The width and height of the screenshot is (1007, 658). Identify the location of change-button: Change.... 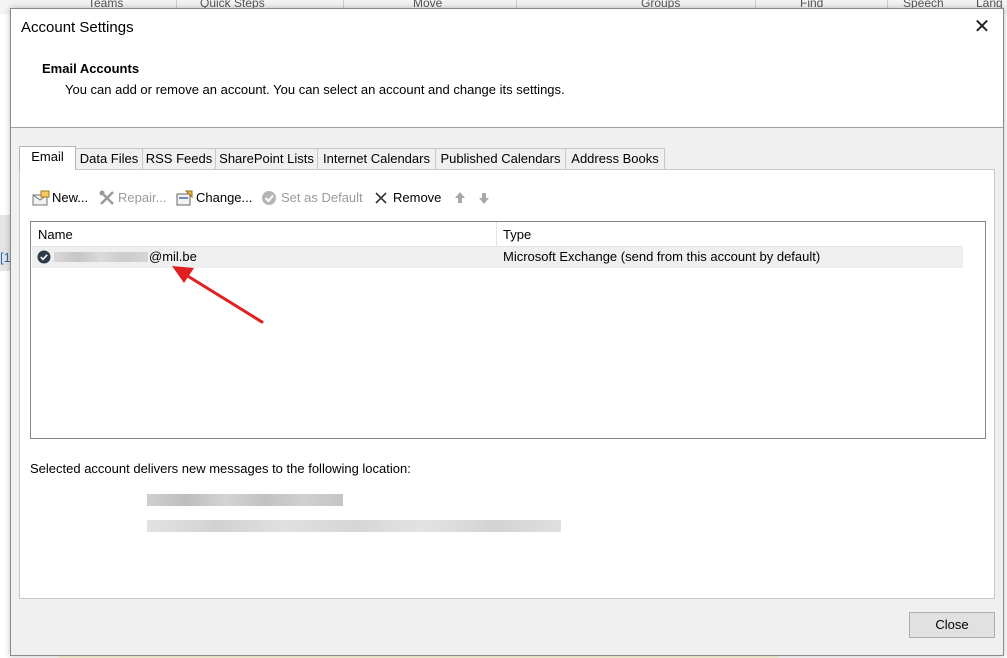
(214, 198).